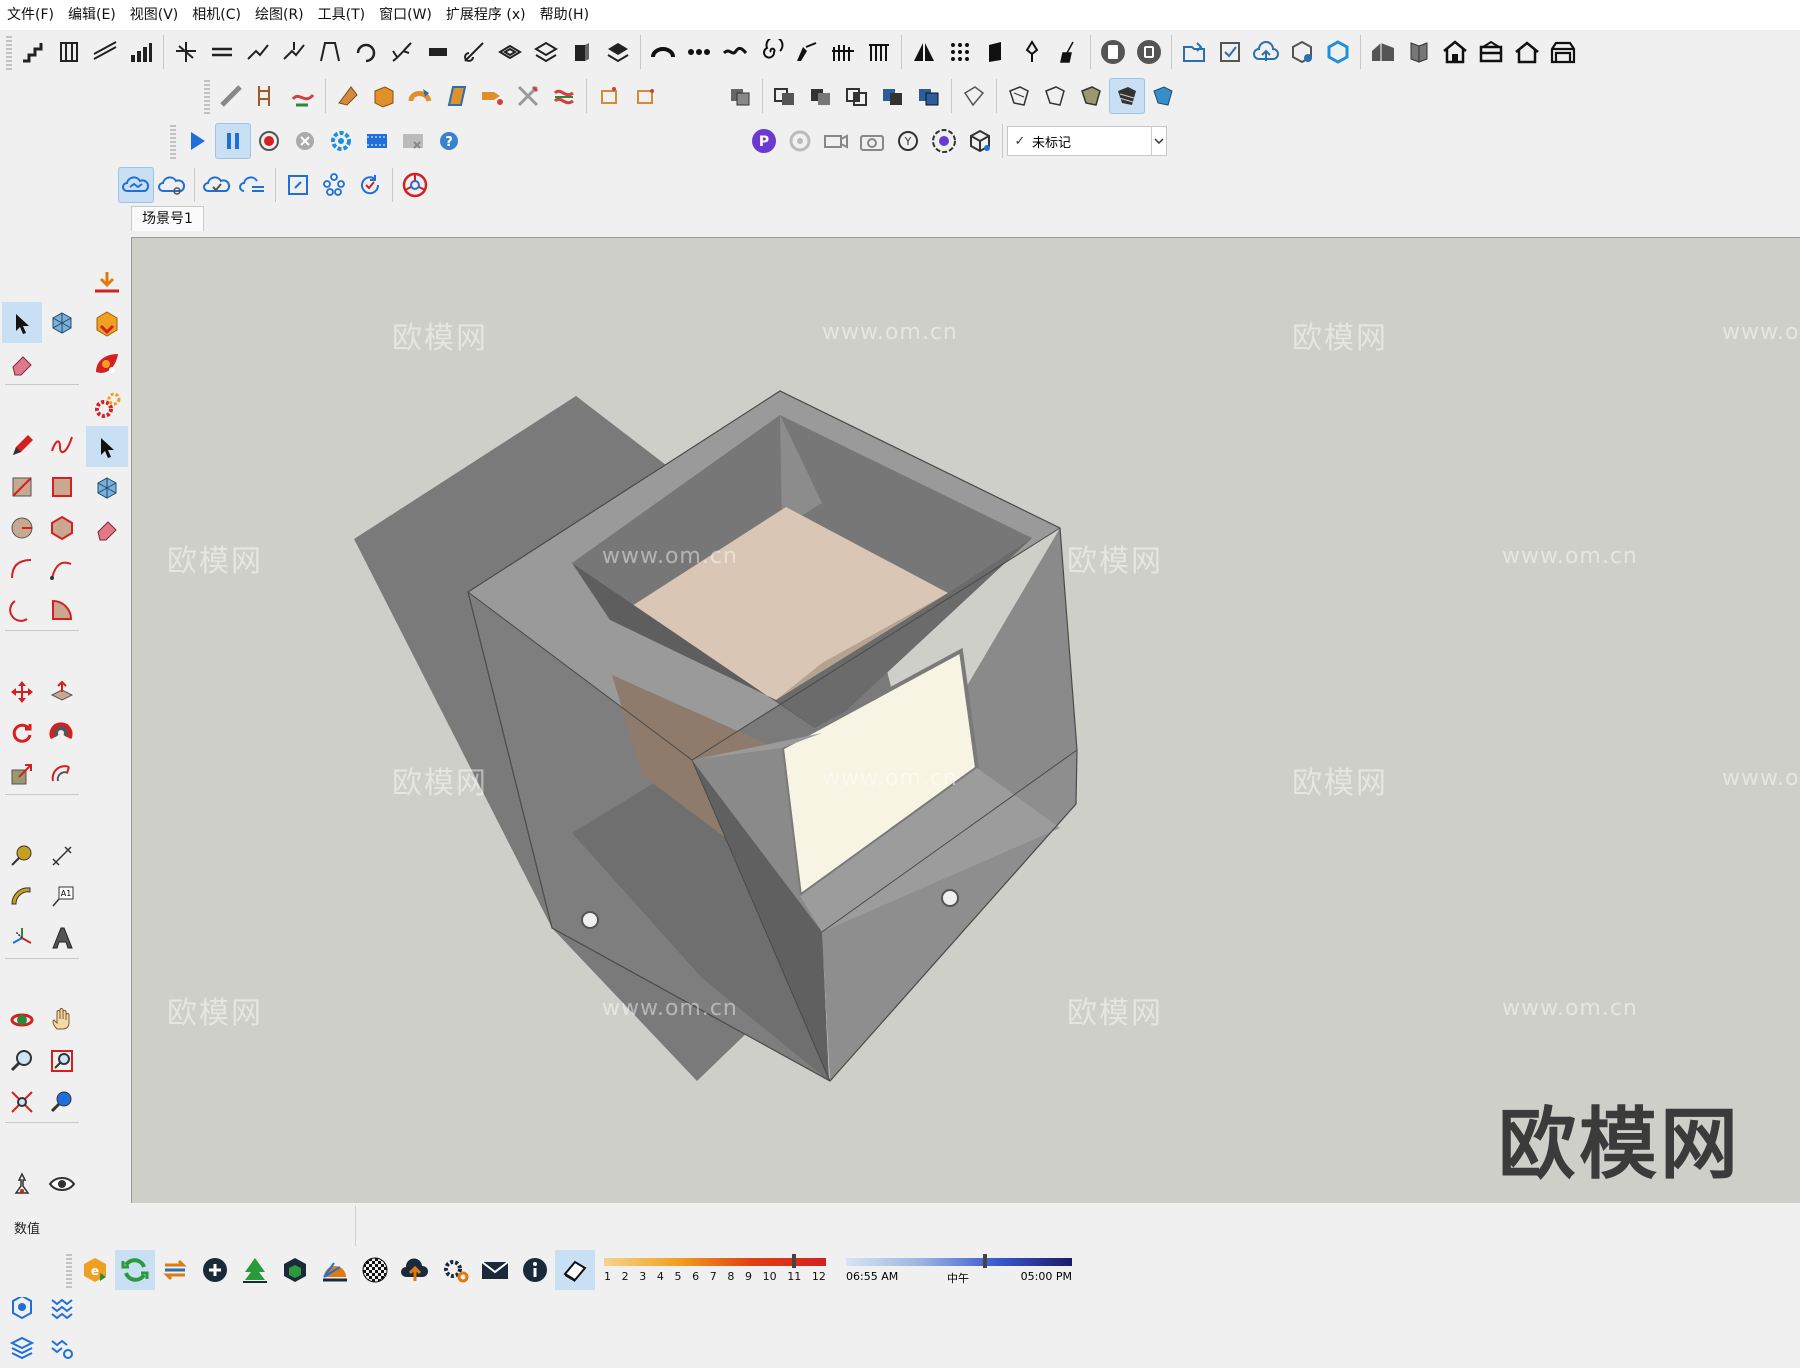  I want to click on garage-icon, so click(1563, 52).